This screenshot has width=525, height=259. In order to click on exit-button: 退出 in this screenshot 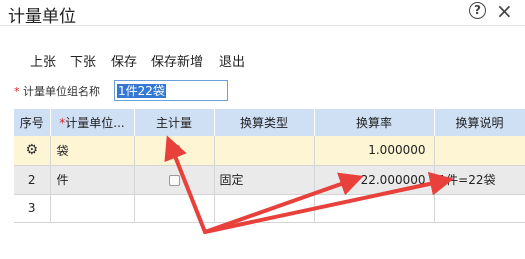, I will do `click(232, 60)`.